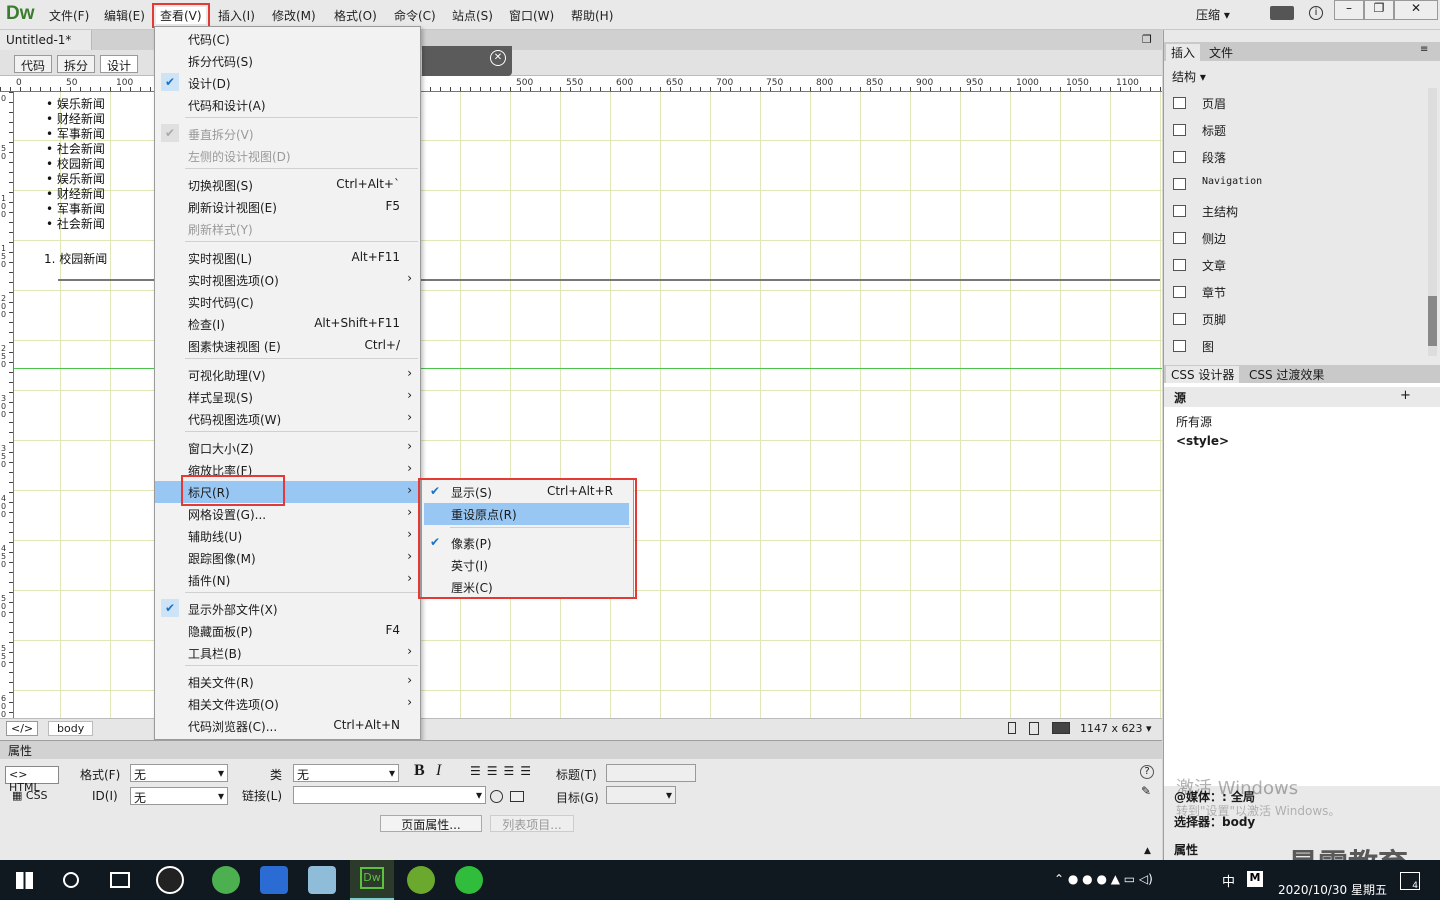 This screenshot has width=1440, height=900. Describe the element at coordinates (32, 780) in the screenshot. I see `html-mode-button: <> HTML` at that location.